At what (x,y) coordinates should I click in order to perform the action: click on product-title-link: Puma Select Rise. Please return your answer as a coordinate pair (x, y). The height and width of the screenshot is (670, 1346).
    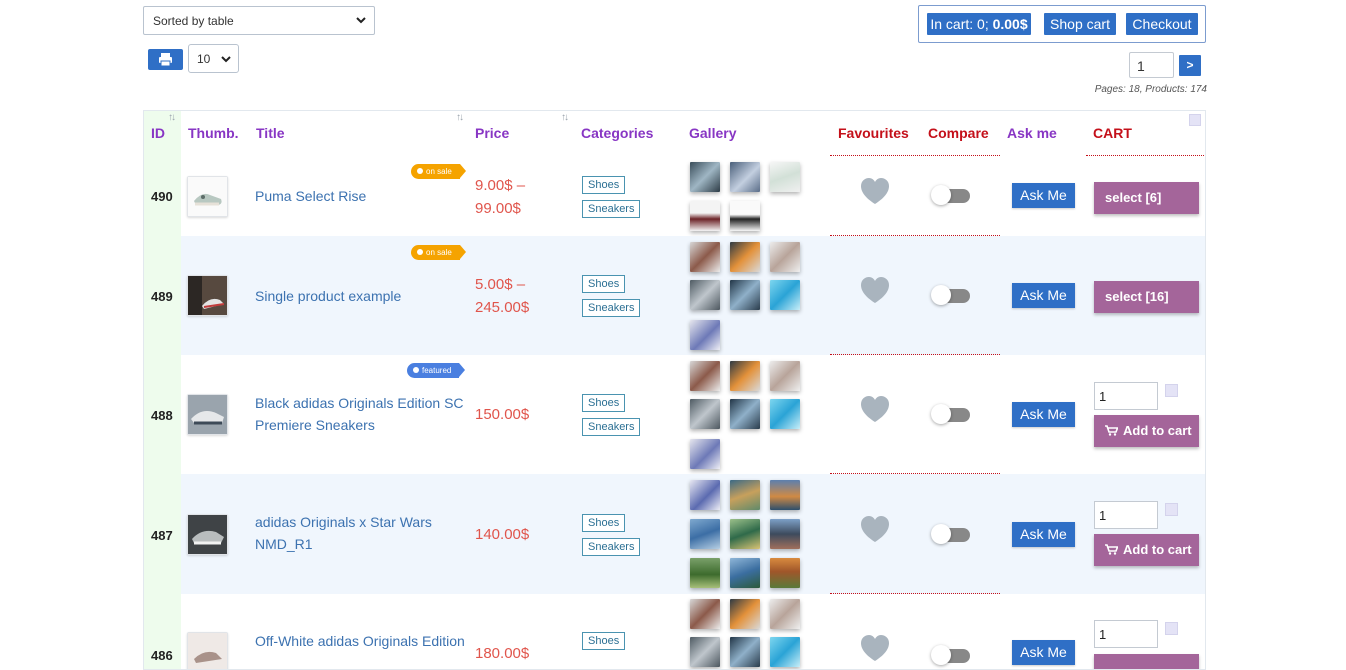
    Looking at the image, I should click on (360, 196).